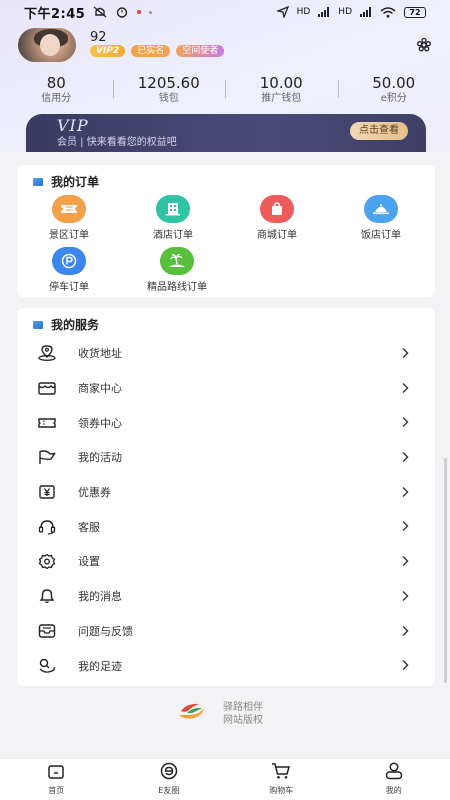 This screenshot has width=450, height=800. I want to click on service-feedback: 问题与反馈, so click(226, 631).